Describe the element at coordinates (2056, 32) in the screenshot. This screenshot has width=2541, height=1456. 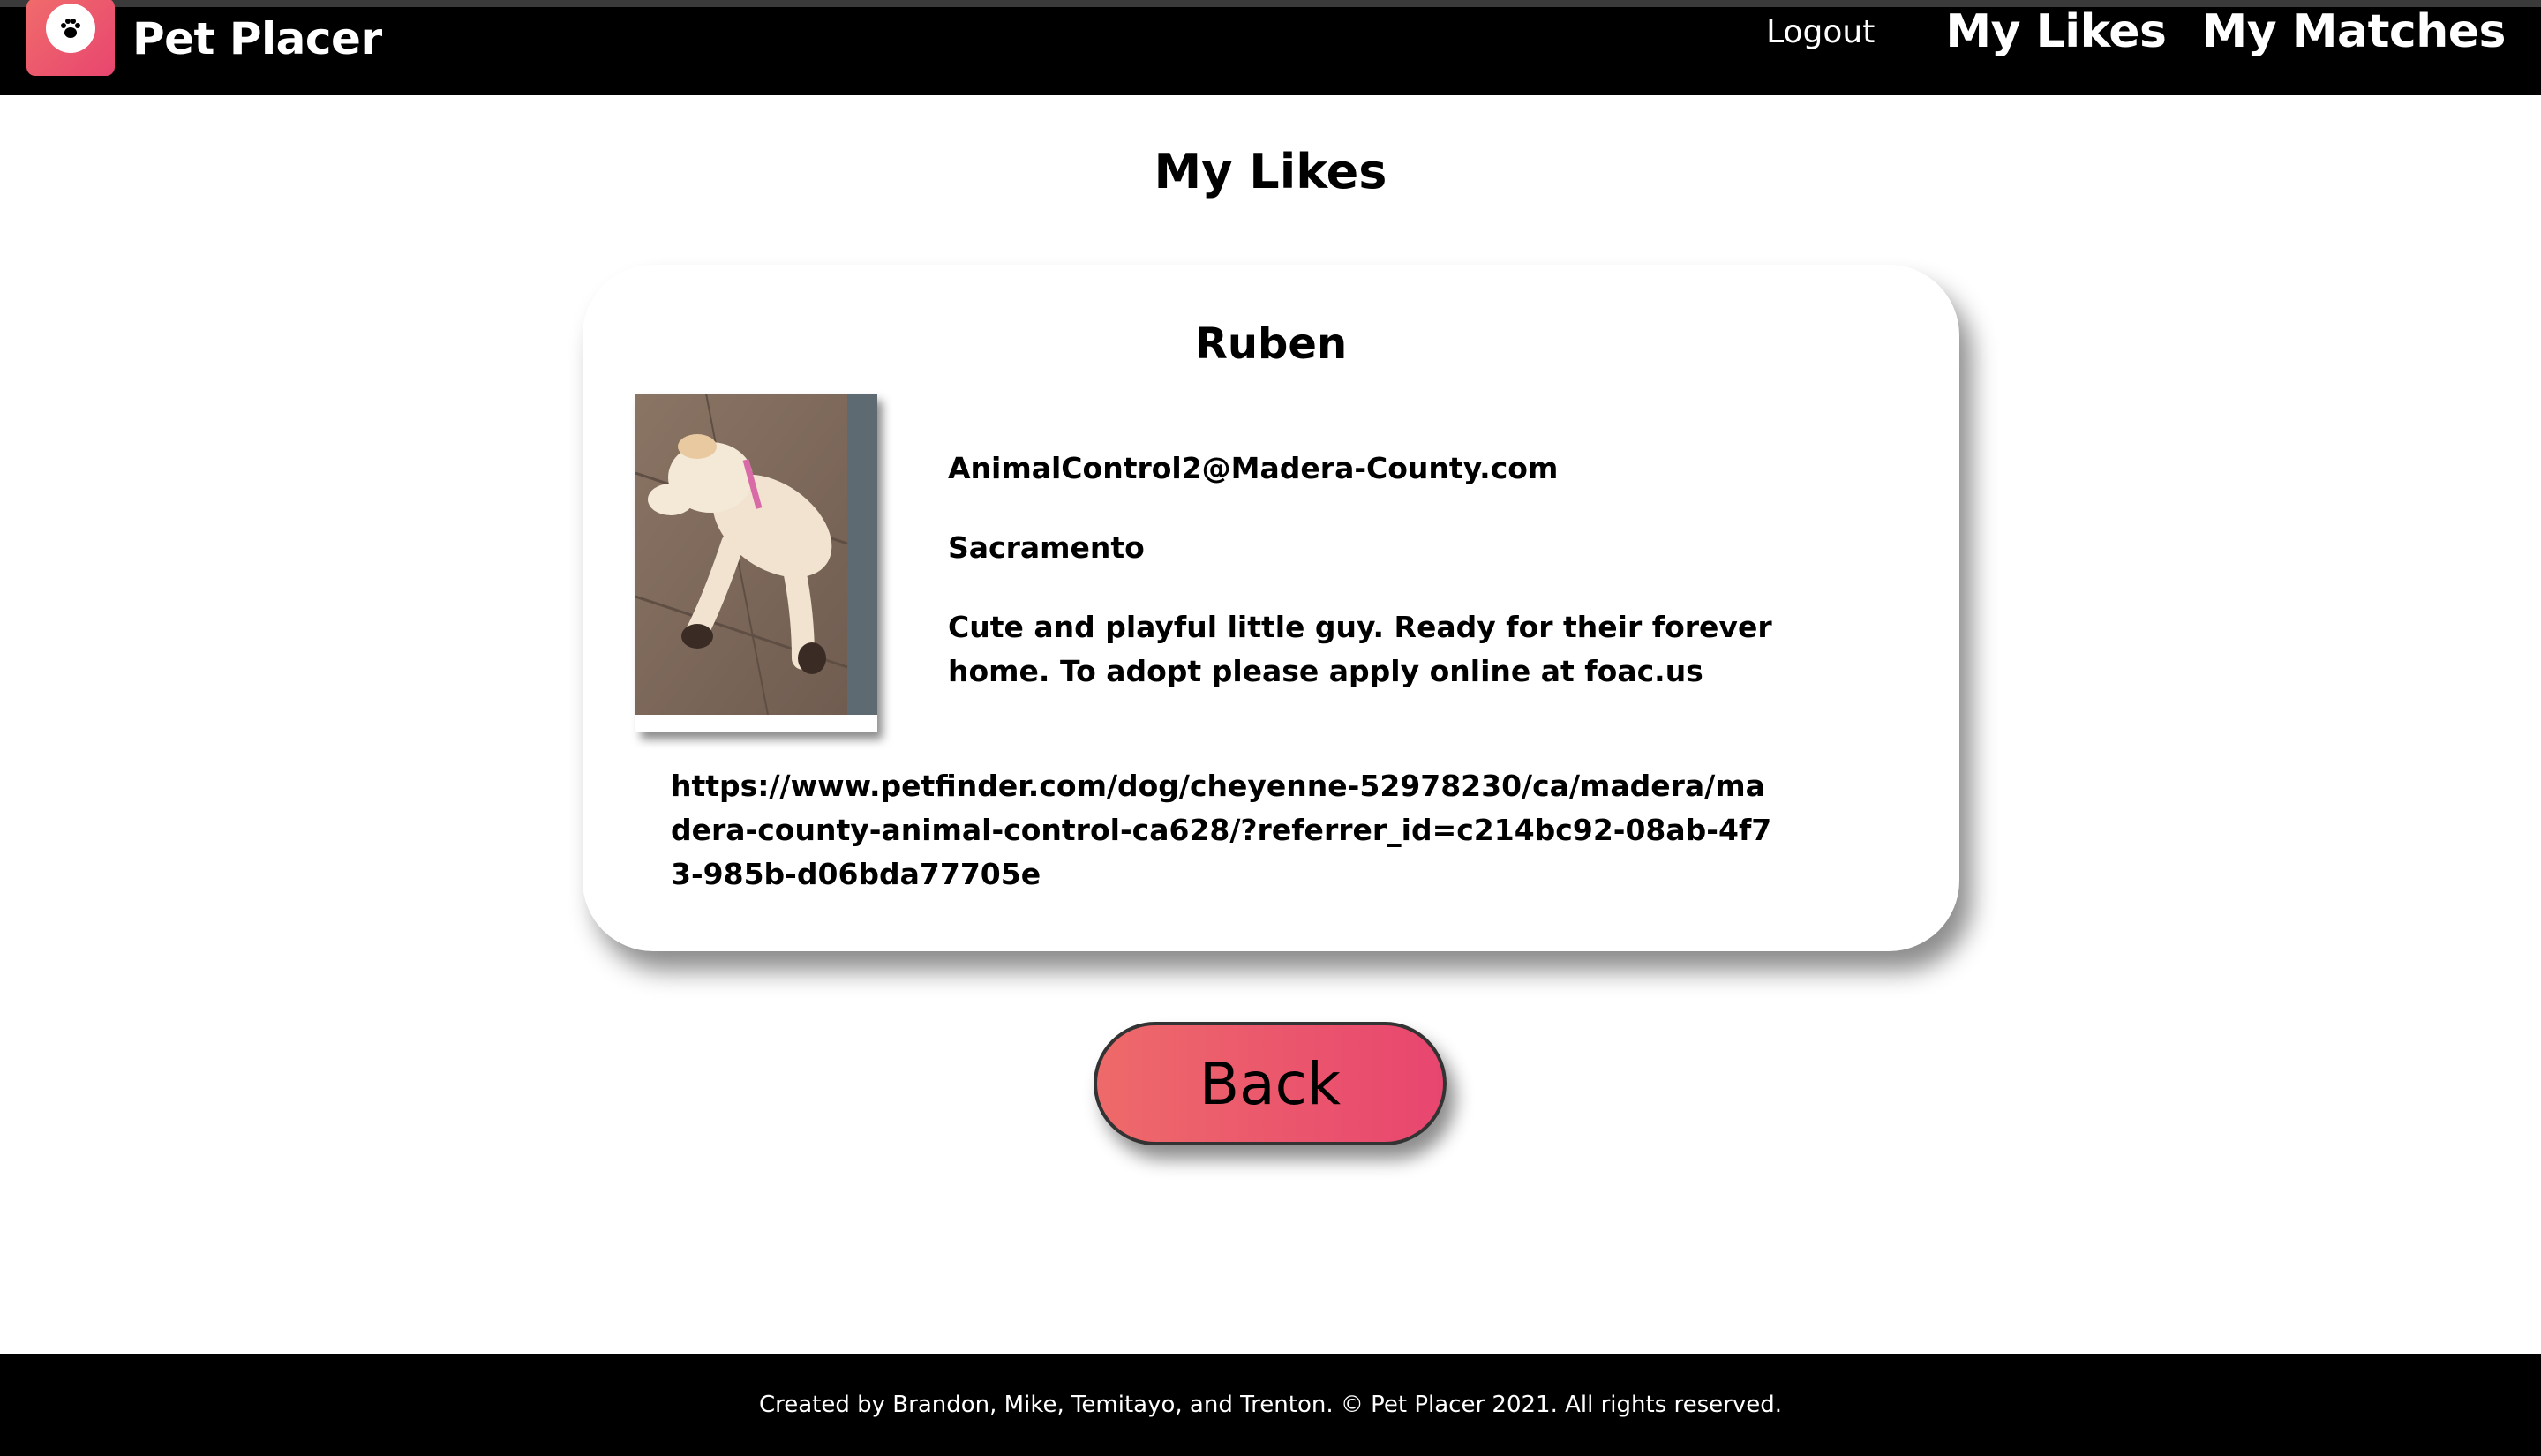
I see `my-likes-link: My Likes` at that location.